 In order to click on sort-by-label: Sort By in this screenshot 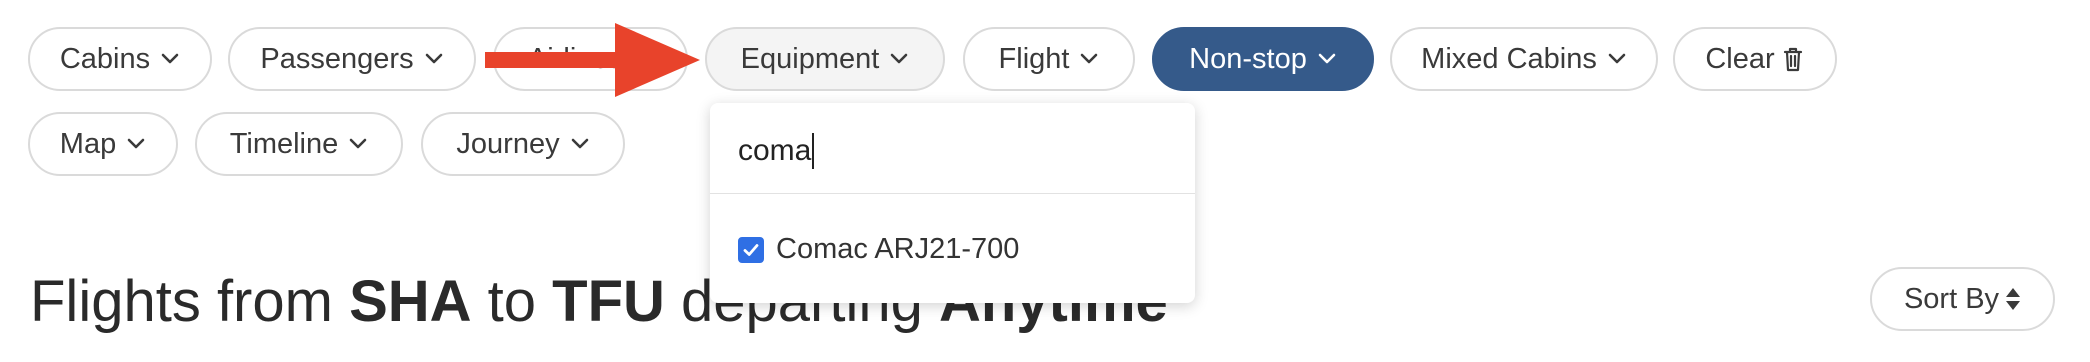, I will do `click(1951, 298)`.